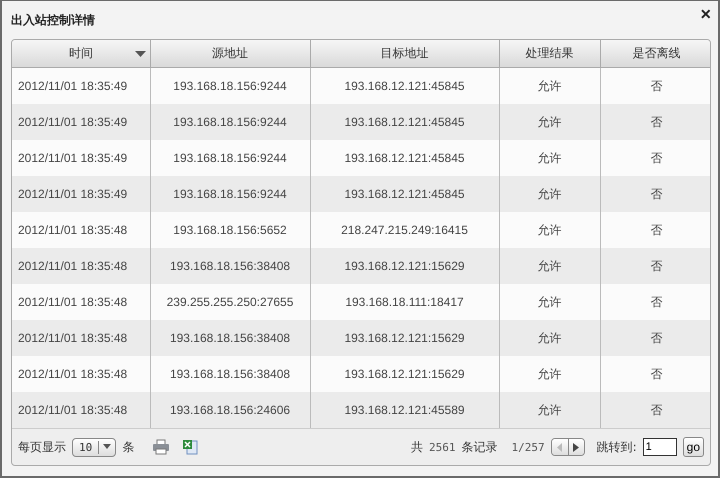 Image resolution: width=720 pixels, height=478 pixels. What do you see at coordinates (230, 54) in the screenshot?
I see `column-header: 源地址` at bounding box center [230, 54].